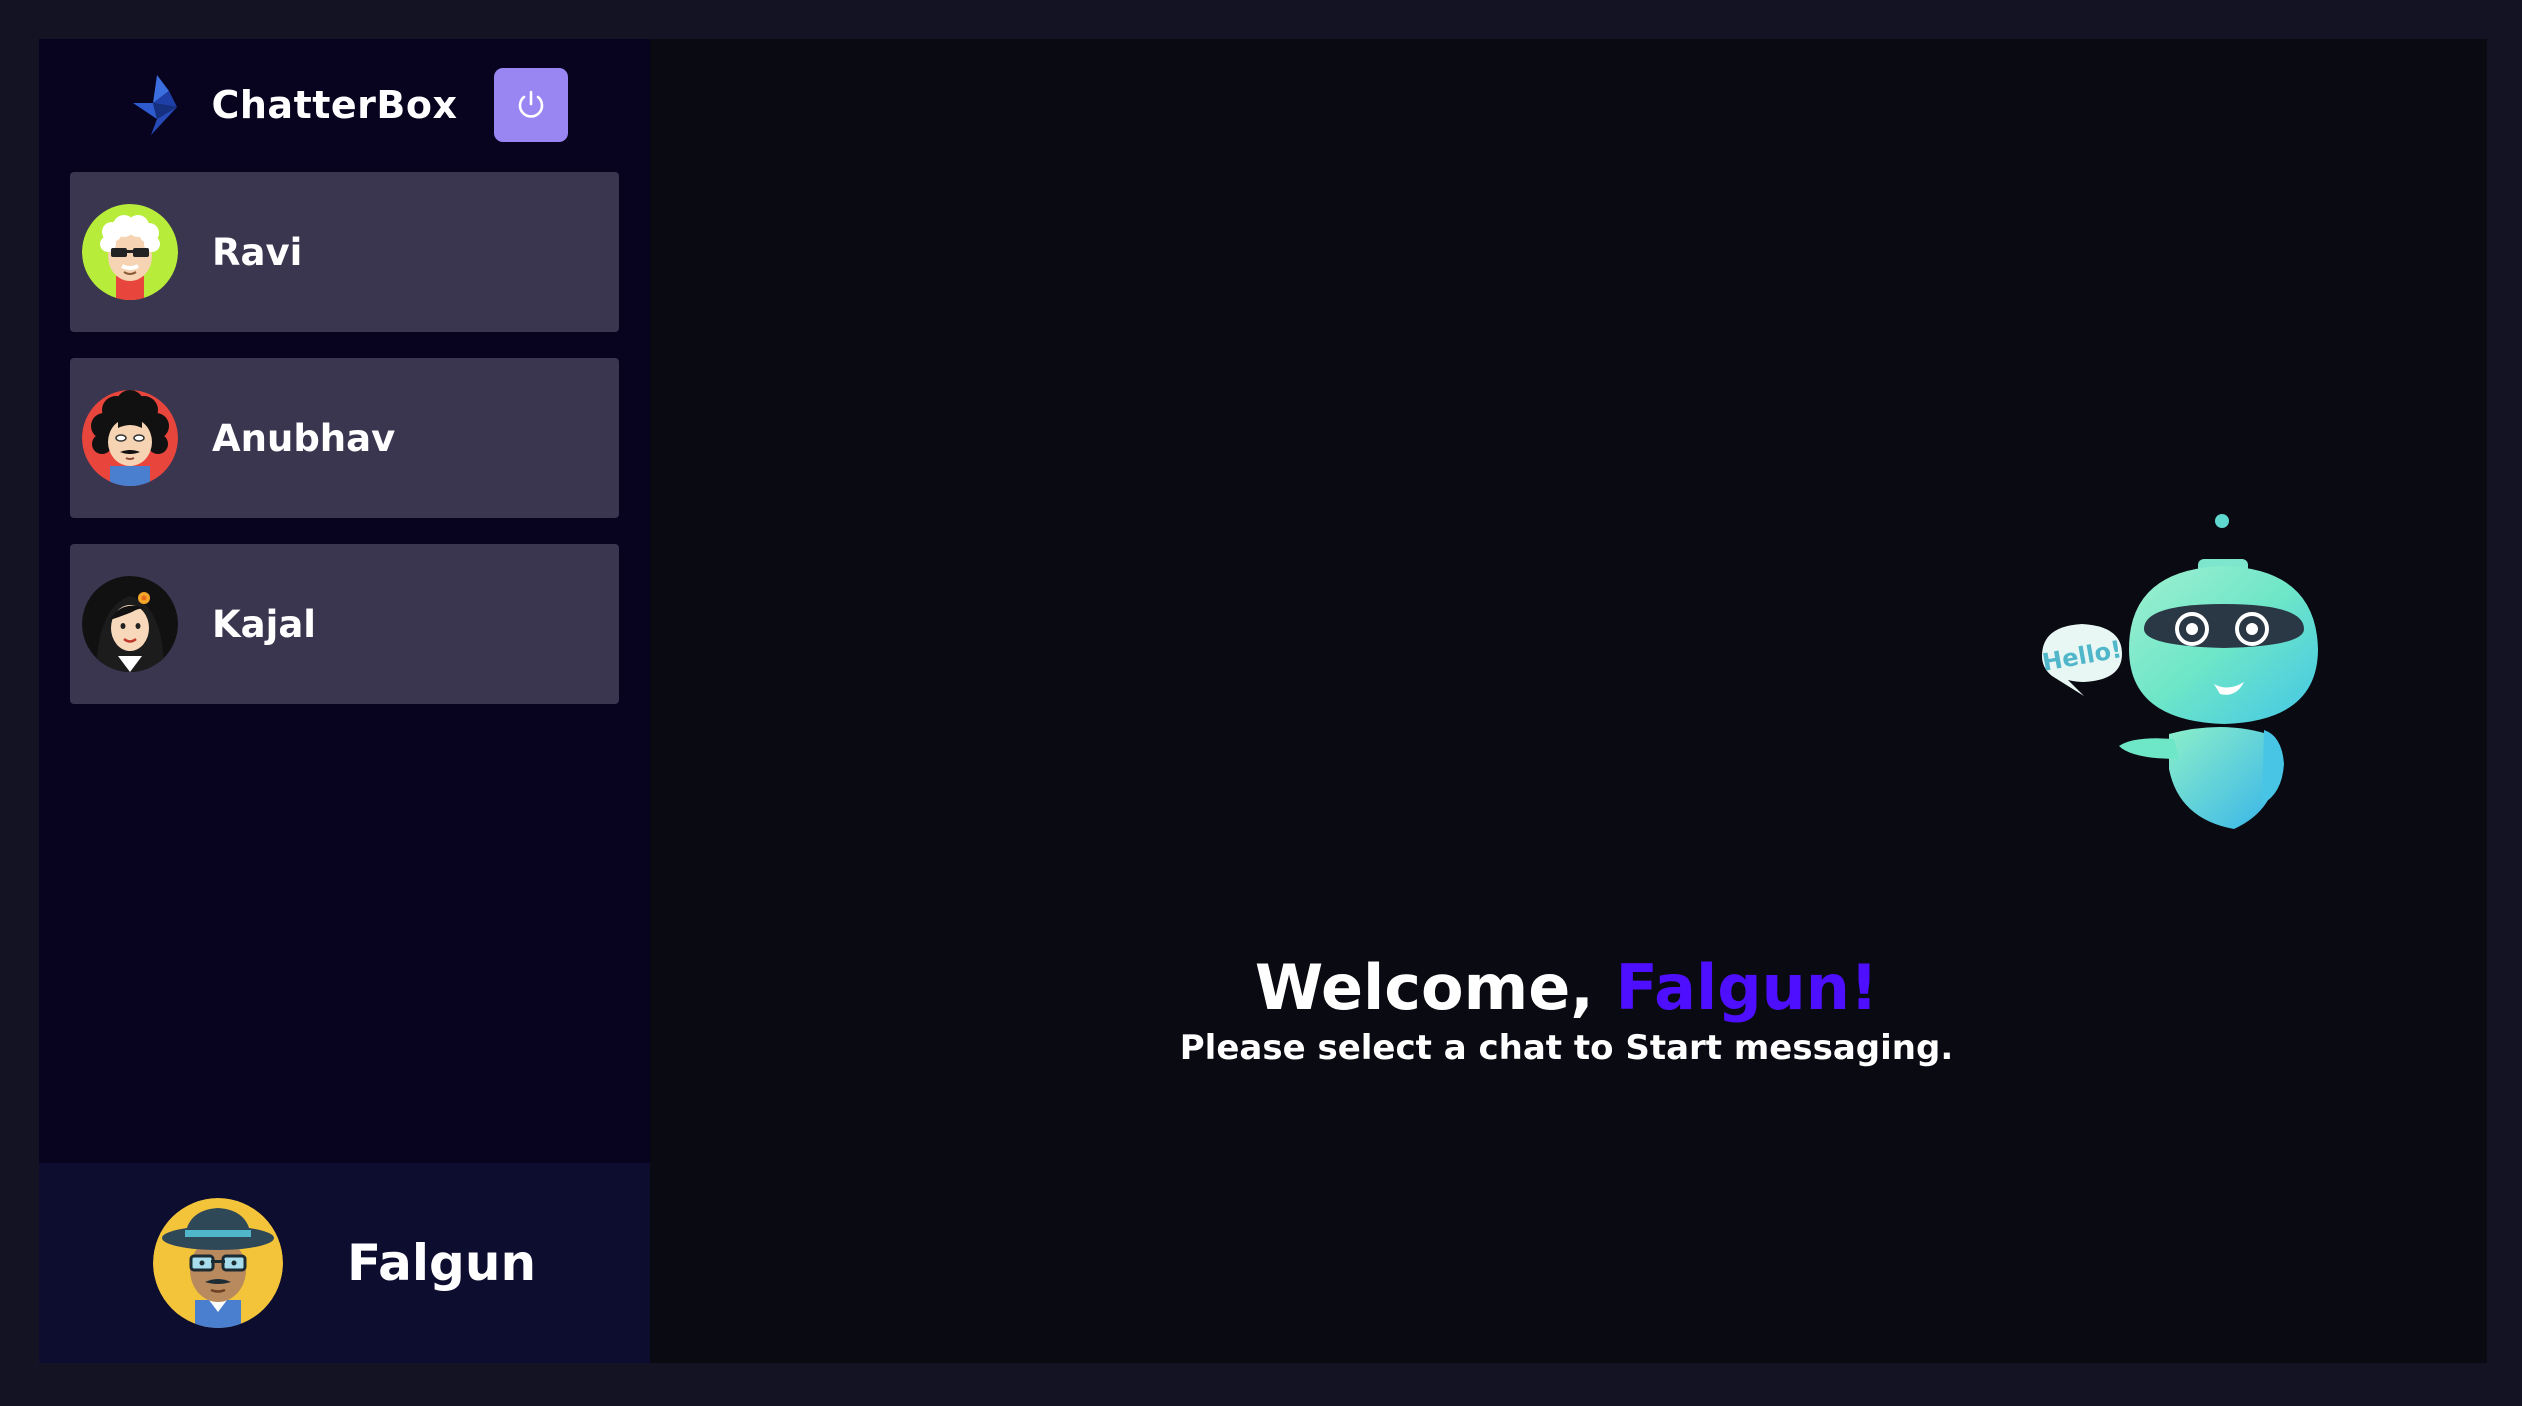 The image size is (2522, 1406). I want to click on contact-item-ravi: Ravi, so click(344, 252).